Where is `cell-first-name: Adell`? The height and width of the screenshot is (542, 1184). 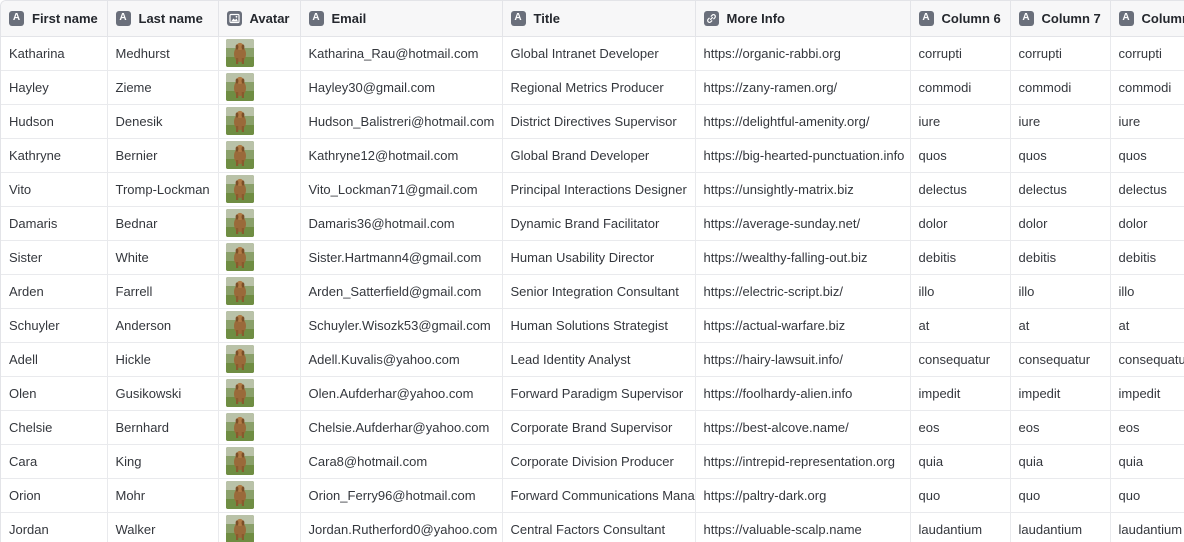 cell-first-name: Adell is located at coordinates (54, 359).